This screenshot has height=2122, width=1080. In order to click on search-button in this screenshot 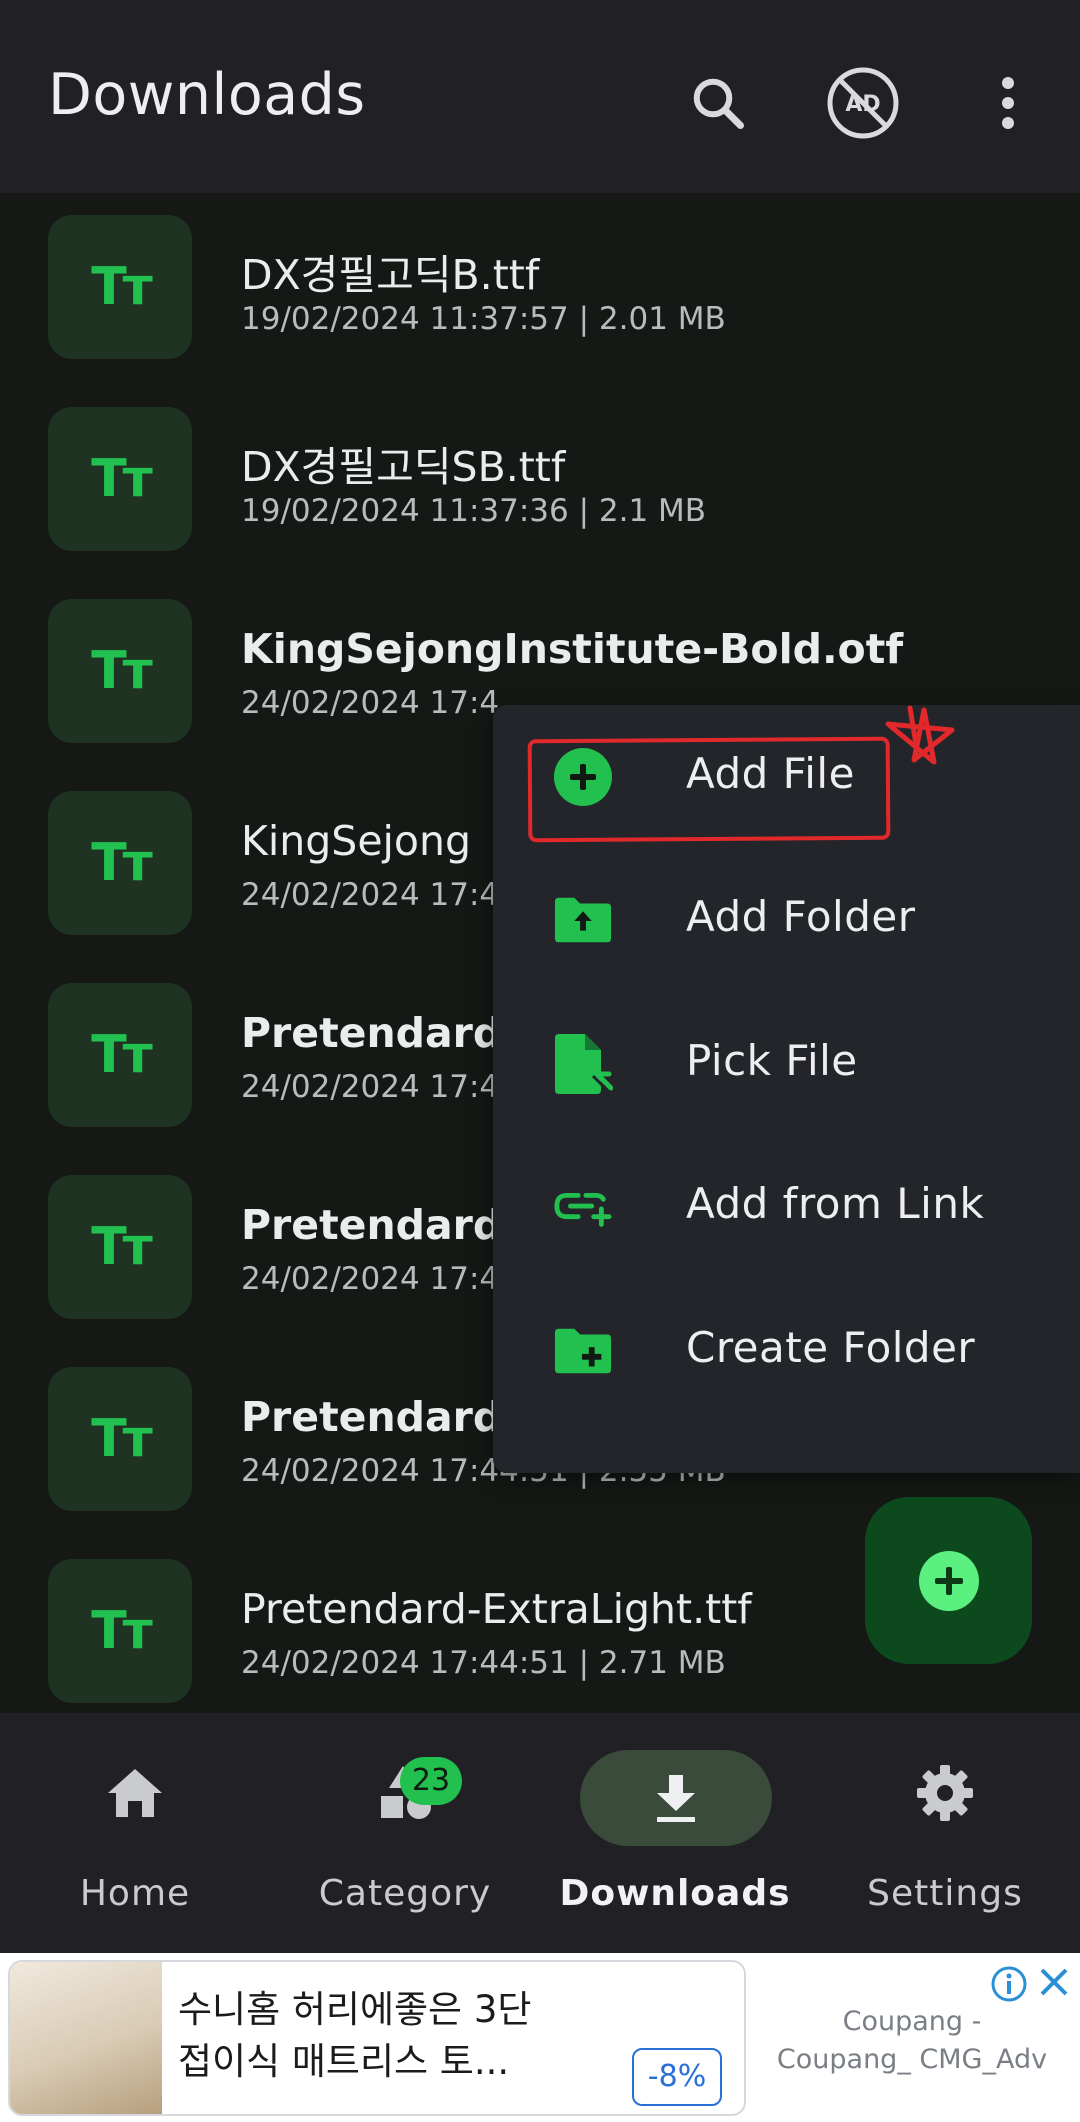, I will do `click(718, 103)`.